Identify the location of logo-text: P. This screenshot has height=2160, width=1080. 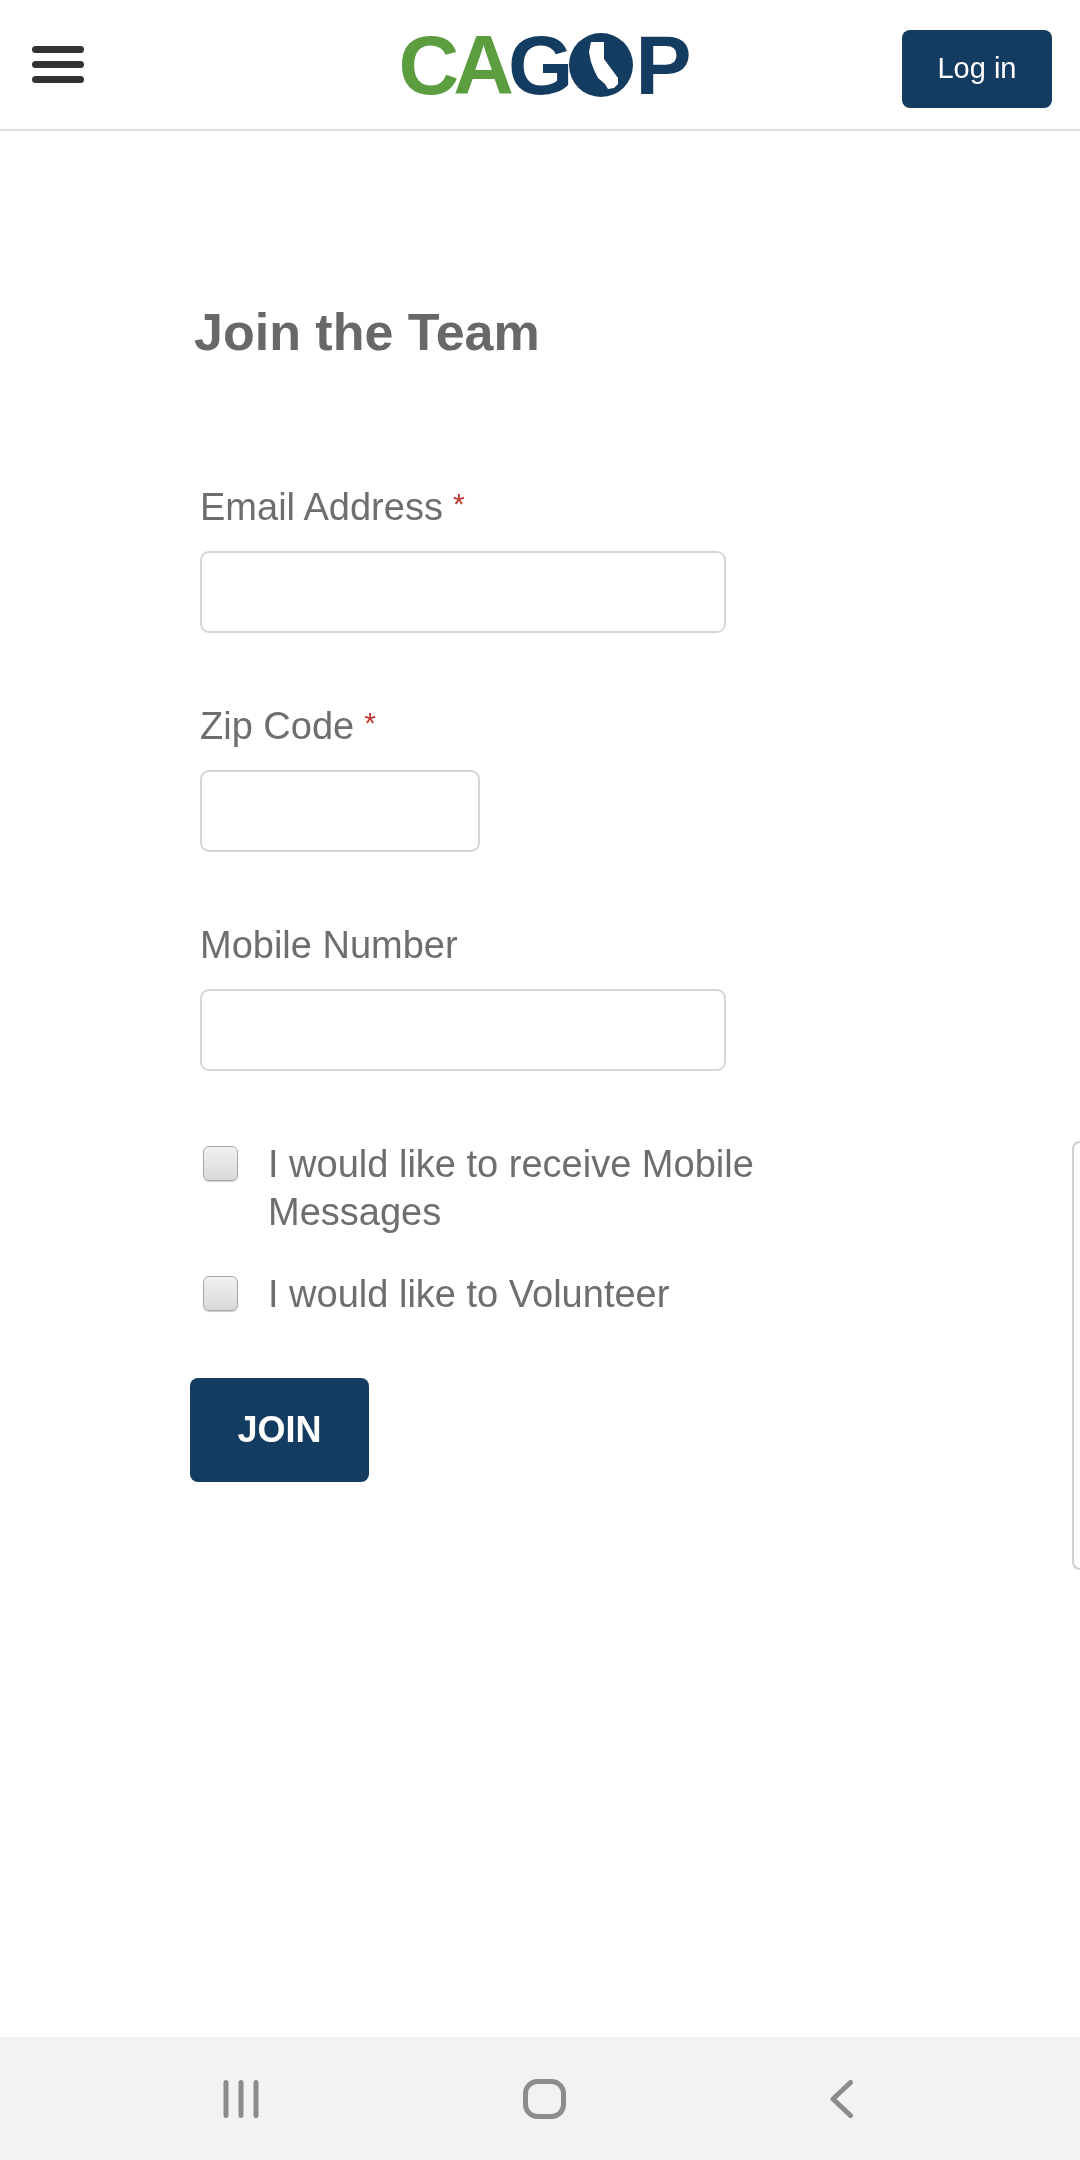
(660, 64).